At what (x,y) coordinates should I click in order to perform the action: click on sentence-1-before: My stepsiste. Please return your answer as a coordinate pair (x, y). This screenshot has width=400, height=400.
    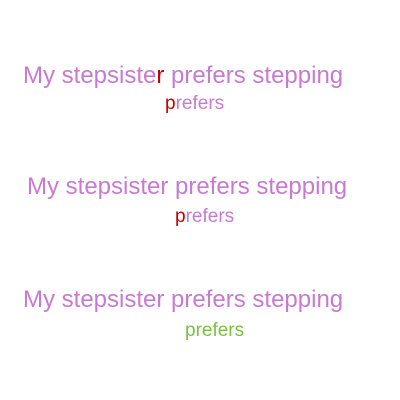
    Looking at the image, I should click on (90, 75).